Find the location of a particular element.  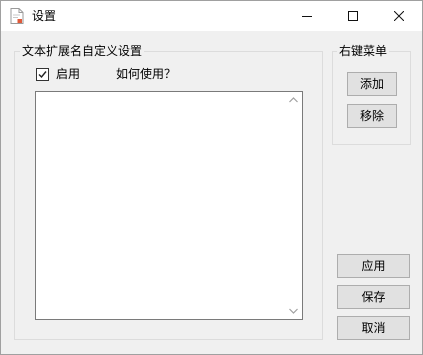

checkmark-icon is located at coordinates (42, 75).